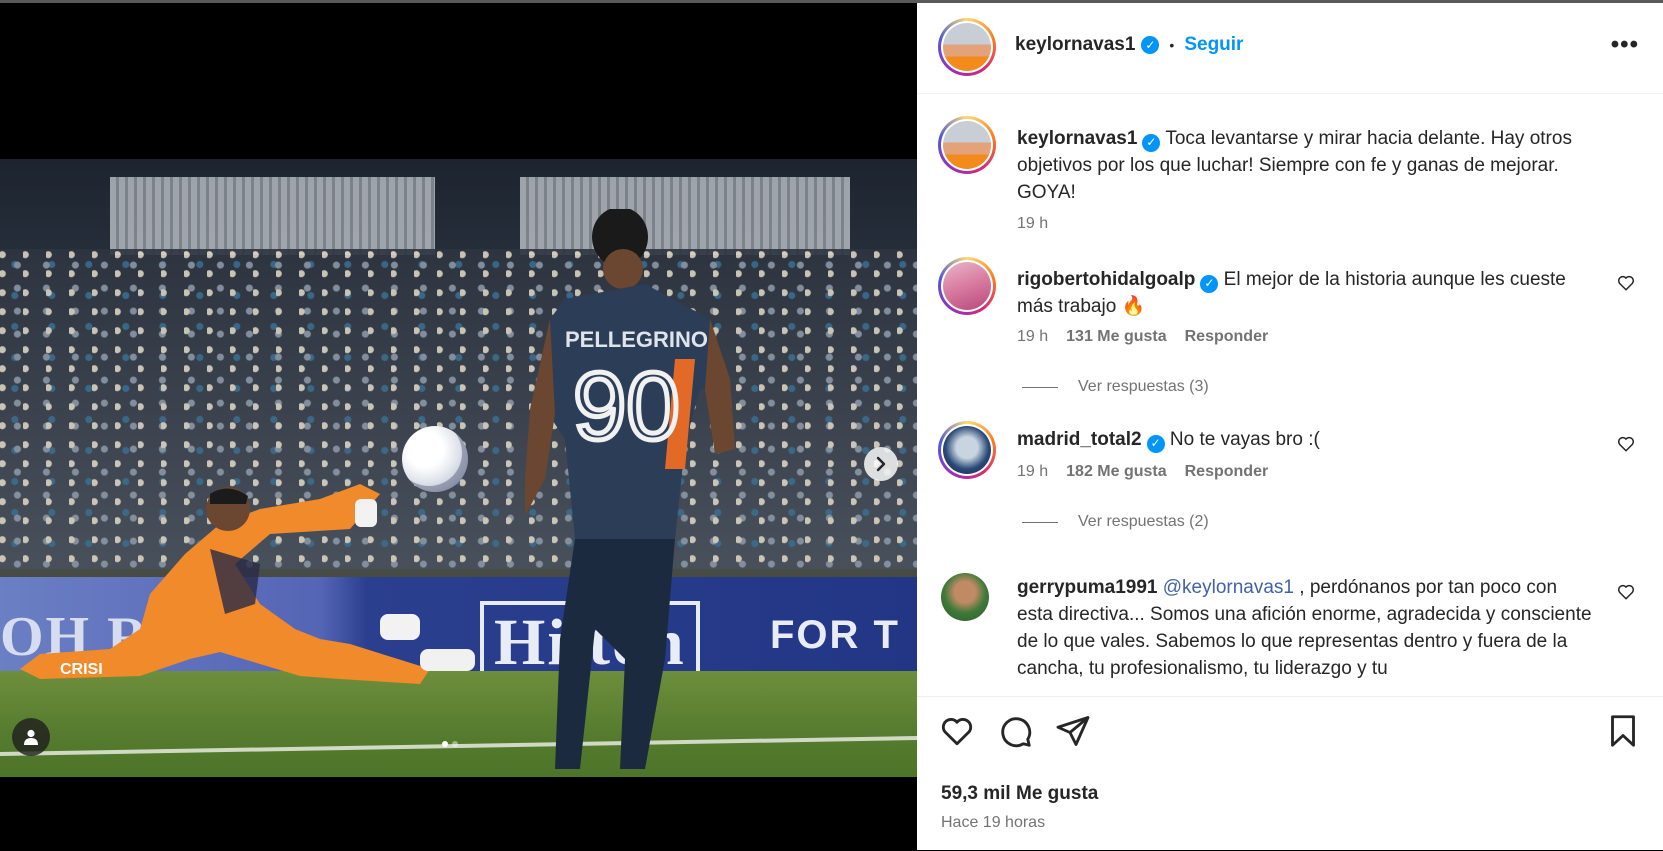  Describe the element at coordinates (1623, 731) in the screenshot. I see `bookmark-icon` at that location.